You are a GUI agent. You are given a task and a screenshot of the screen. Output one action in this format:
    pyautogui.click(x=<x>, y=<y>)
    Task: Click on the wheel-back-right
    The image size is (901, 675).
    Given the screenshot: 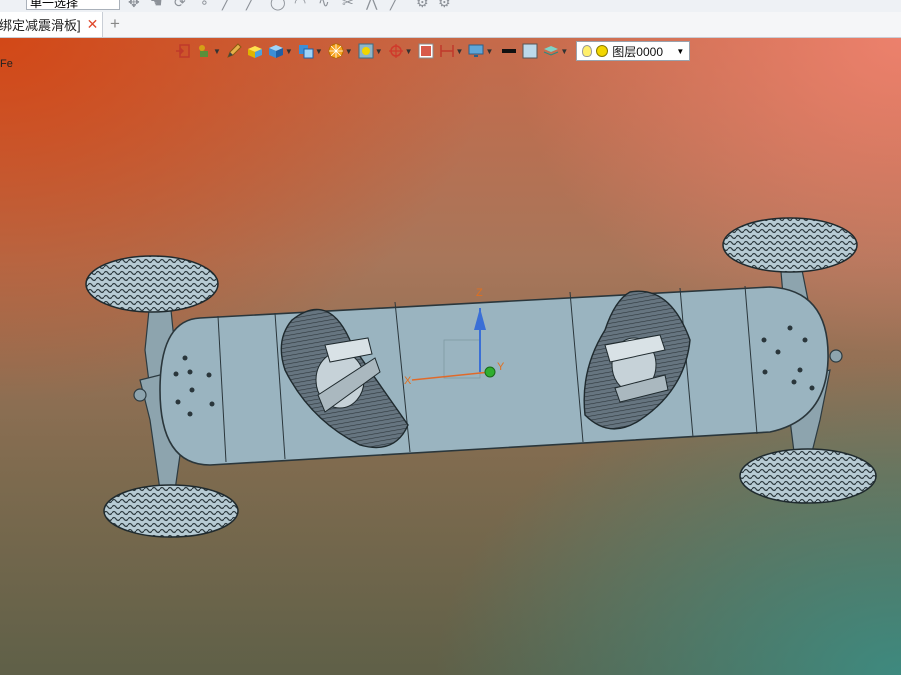 What is the action you would take?
    pyautogui.click(x=808, y=476)
    